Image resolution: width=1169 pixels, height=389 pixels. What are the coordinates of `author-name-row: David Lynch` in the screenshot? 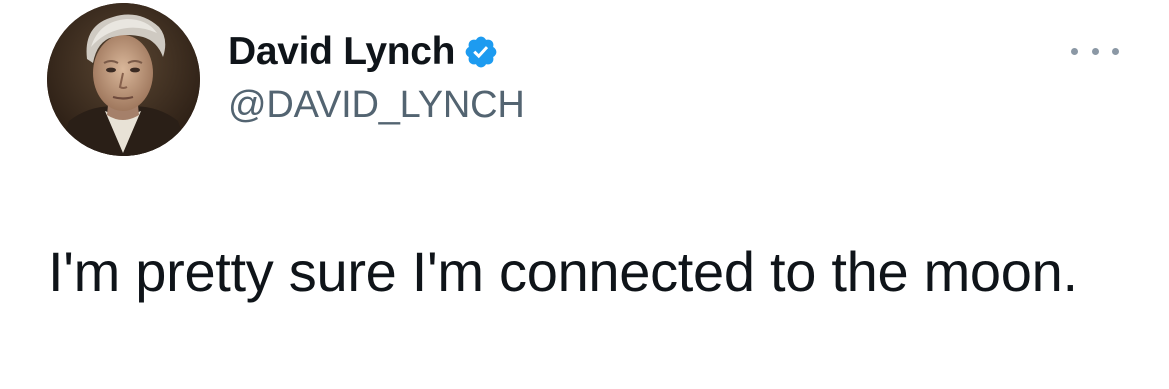 It's located at (363, 52).